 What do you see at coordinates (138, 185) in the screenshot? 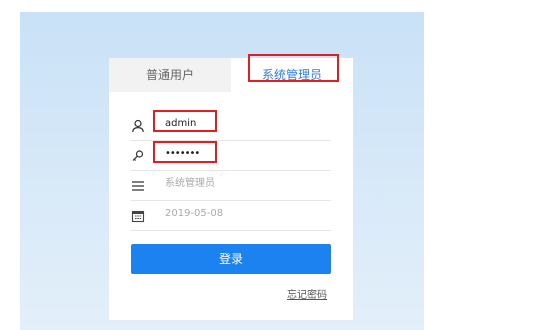
I see `menu-icon` at bounding box center [138, 185].